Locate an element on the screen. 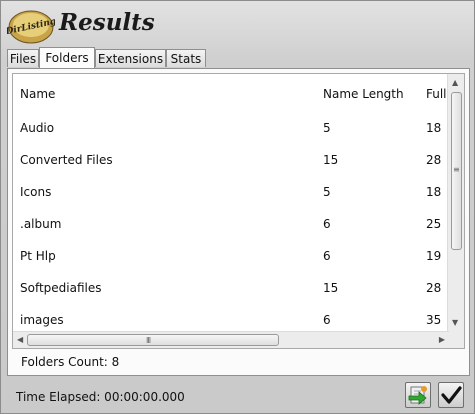 Image resolution: width=475 pixels, height=414 pixels. column-header-name-length: Name Length is located at coordinates (368, 92).